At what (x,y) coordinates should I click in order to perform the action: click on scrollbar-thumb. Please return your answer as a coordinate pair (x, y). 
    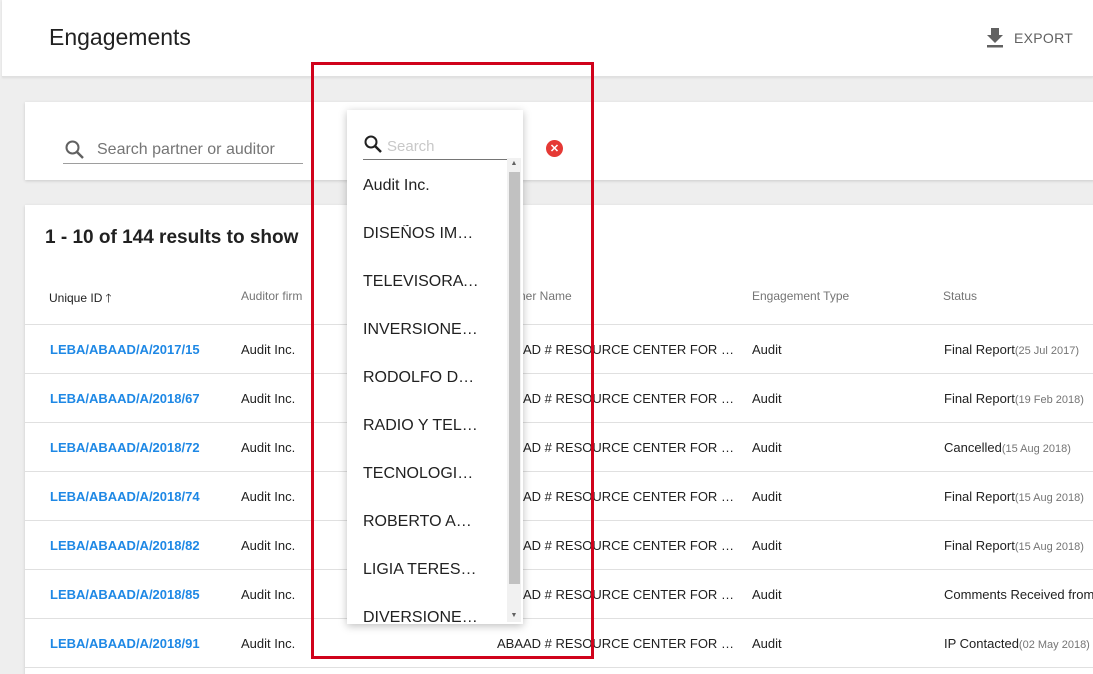
    Looking at the image, I should click on (514, 378).